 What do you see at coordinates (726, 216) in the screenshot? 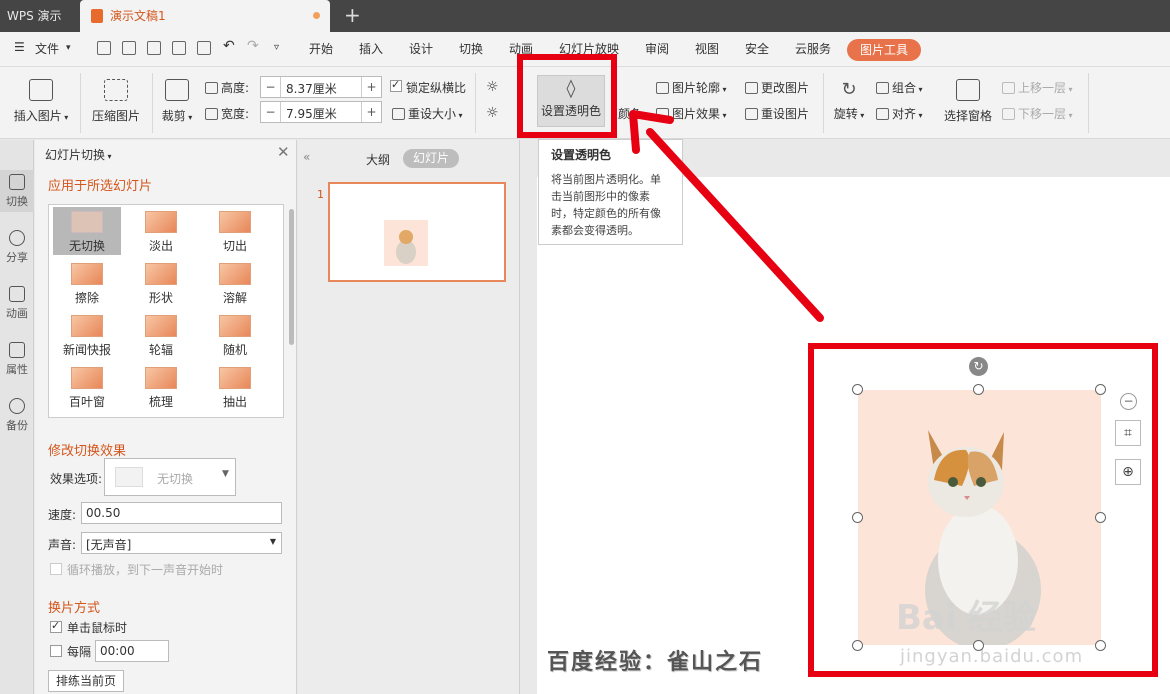
I see `annotation-arrow` at bounding box center [726, 216].